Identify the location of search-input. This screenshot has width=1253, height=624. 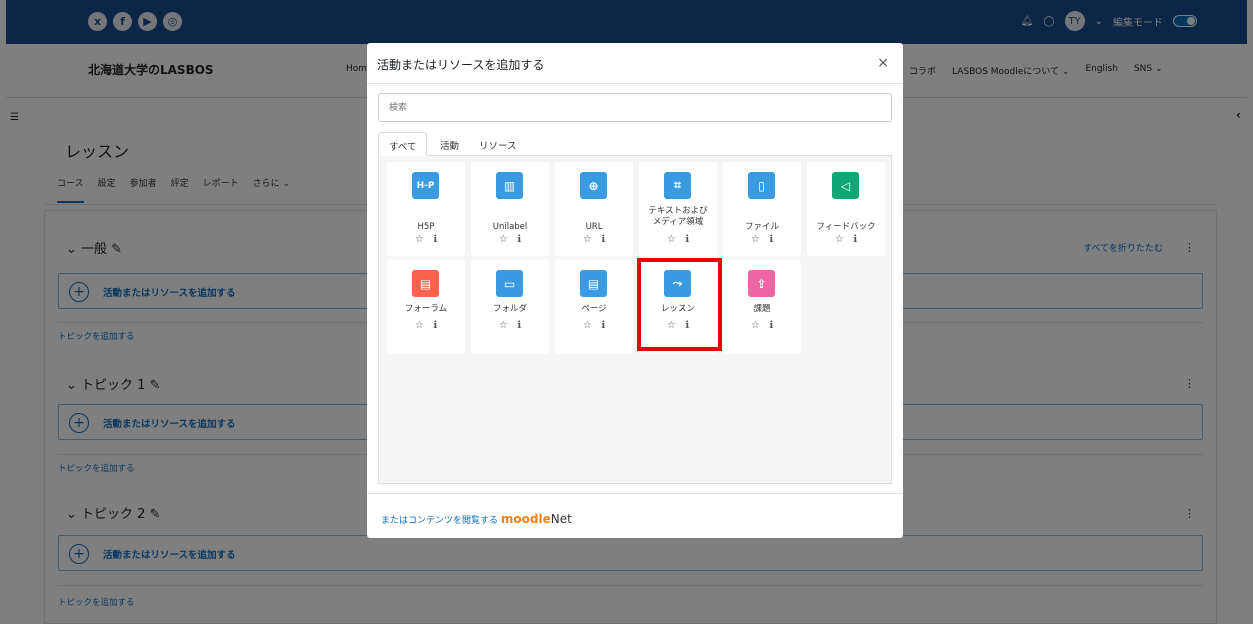
(635, 107).